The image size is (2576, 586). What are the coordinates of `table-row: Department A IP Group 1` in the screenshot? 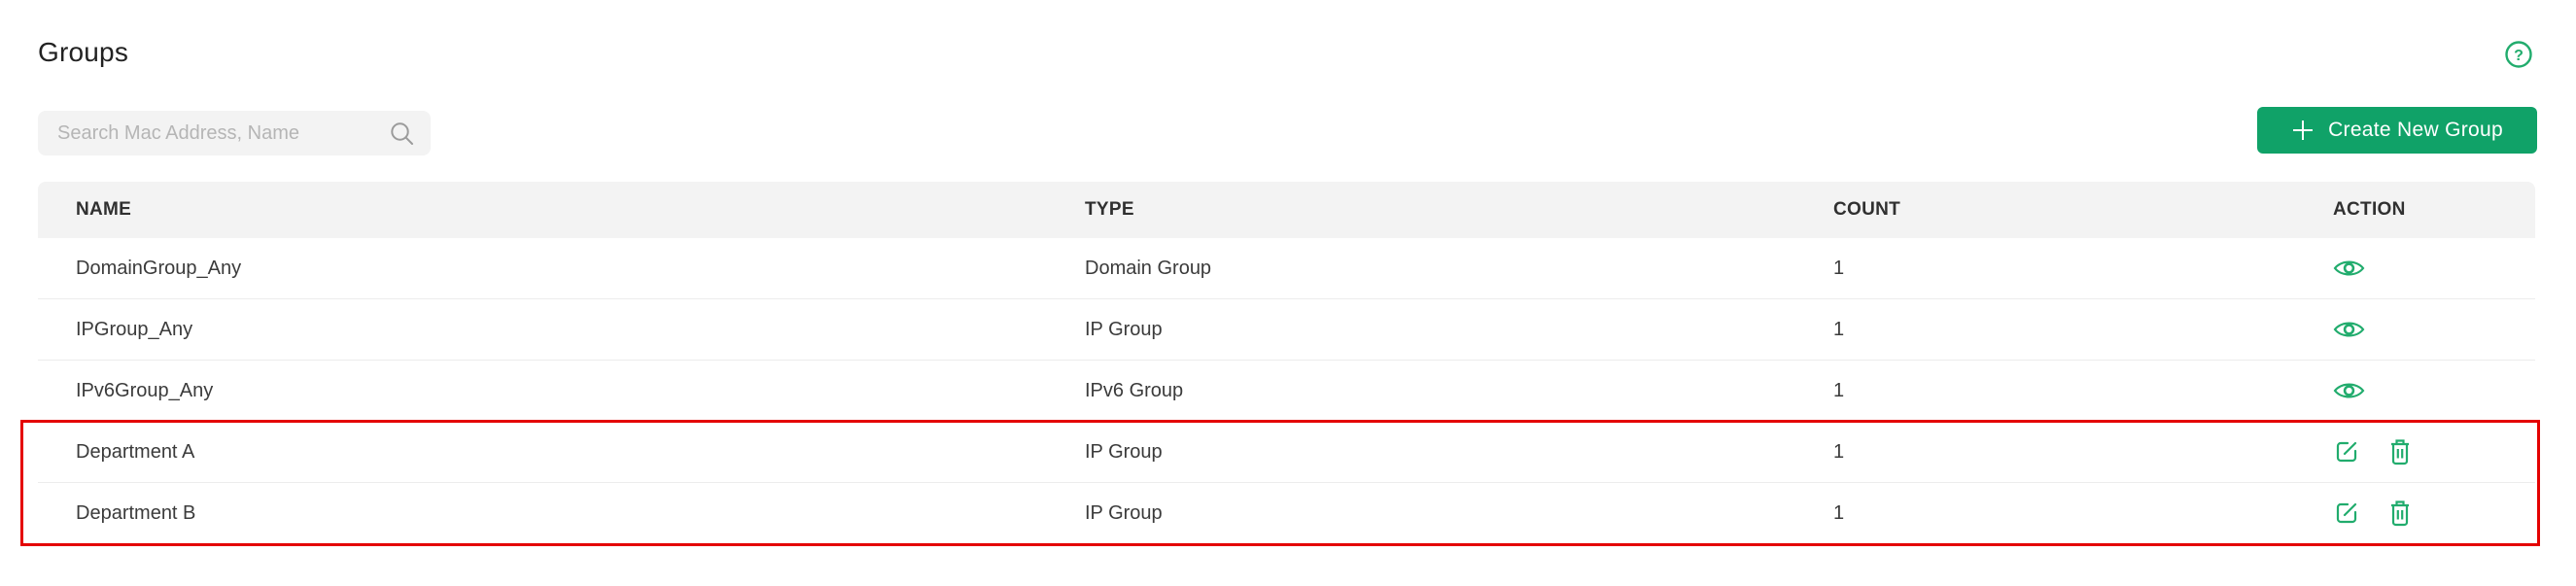 It's located at (1286, 453).